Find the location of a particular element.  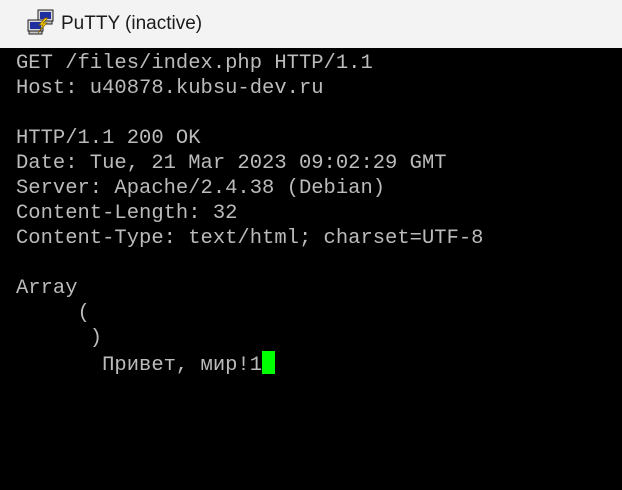

terminal-line-content-length: Content-Length: 32 is located at coordinates (127, 213).